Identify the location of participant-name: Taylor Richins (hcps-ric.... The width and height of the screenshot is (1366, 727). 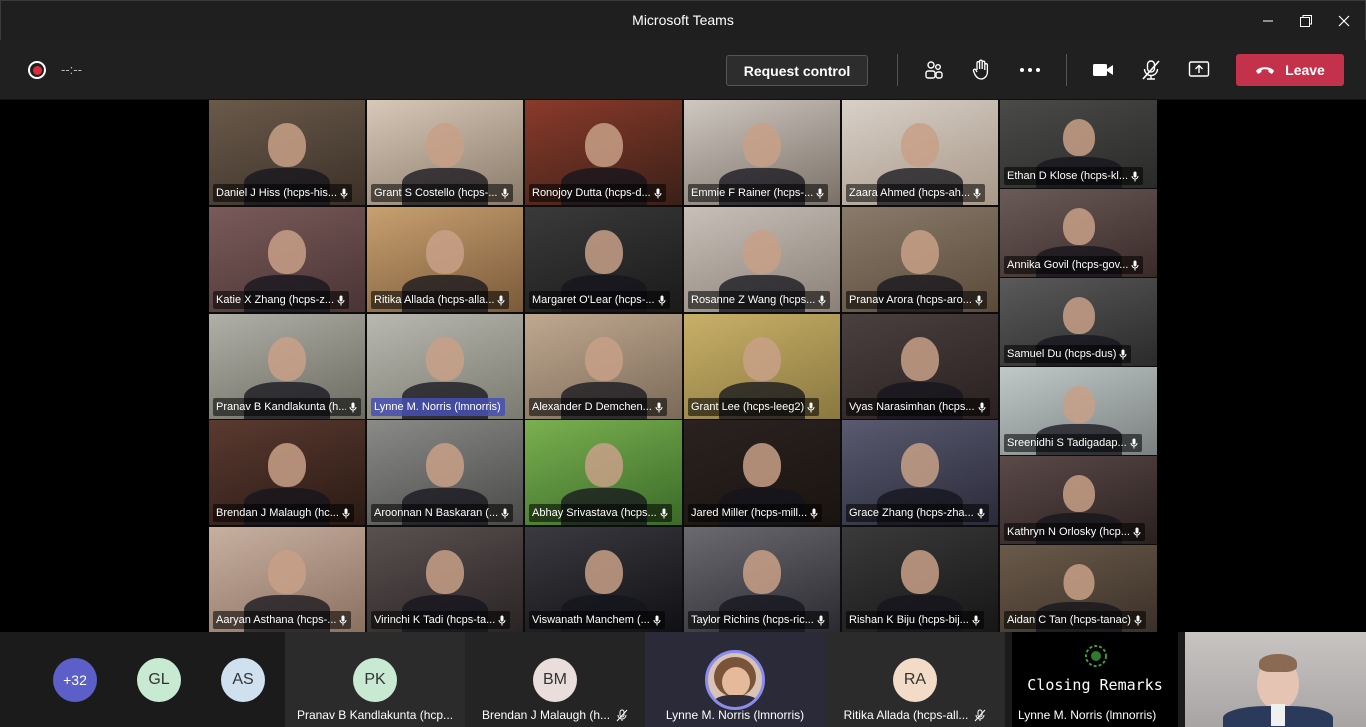
(752, 620).